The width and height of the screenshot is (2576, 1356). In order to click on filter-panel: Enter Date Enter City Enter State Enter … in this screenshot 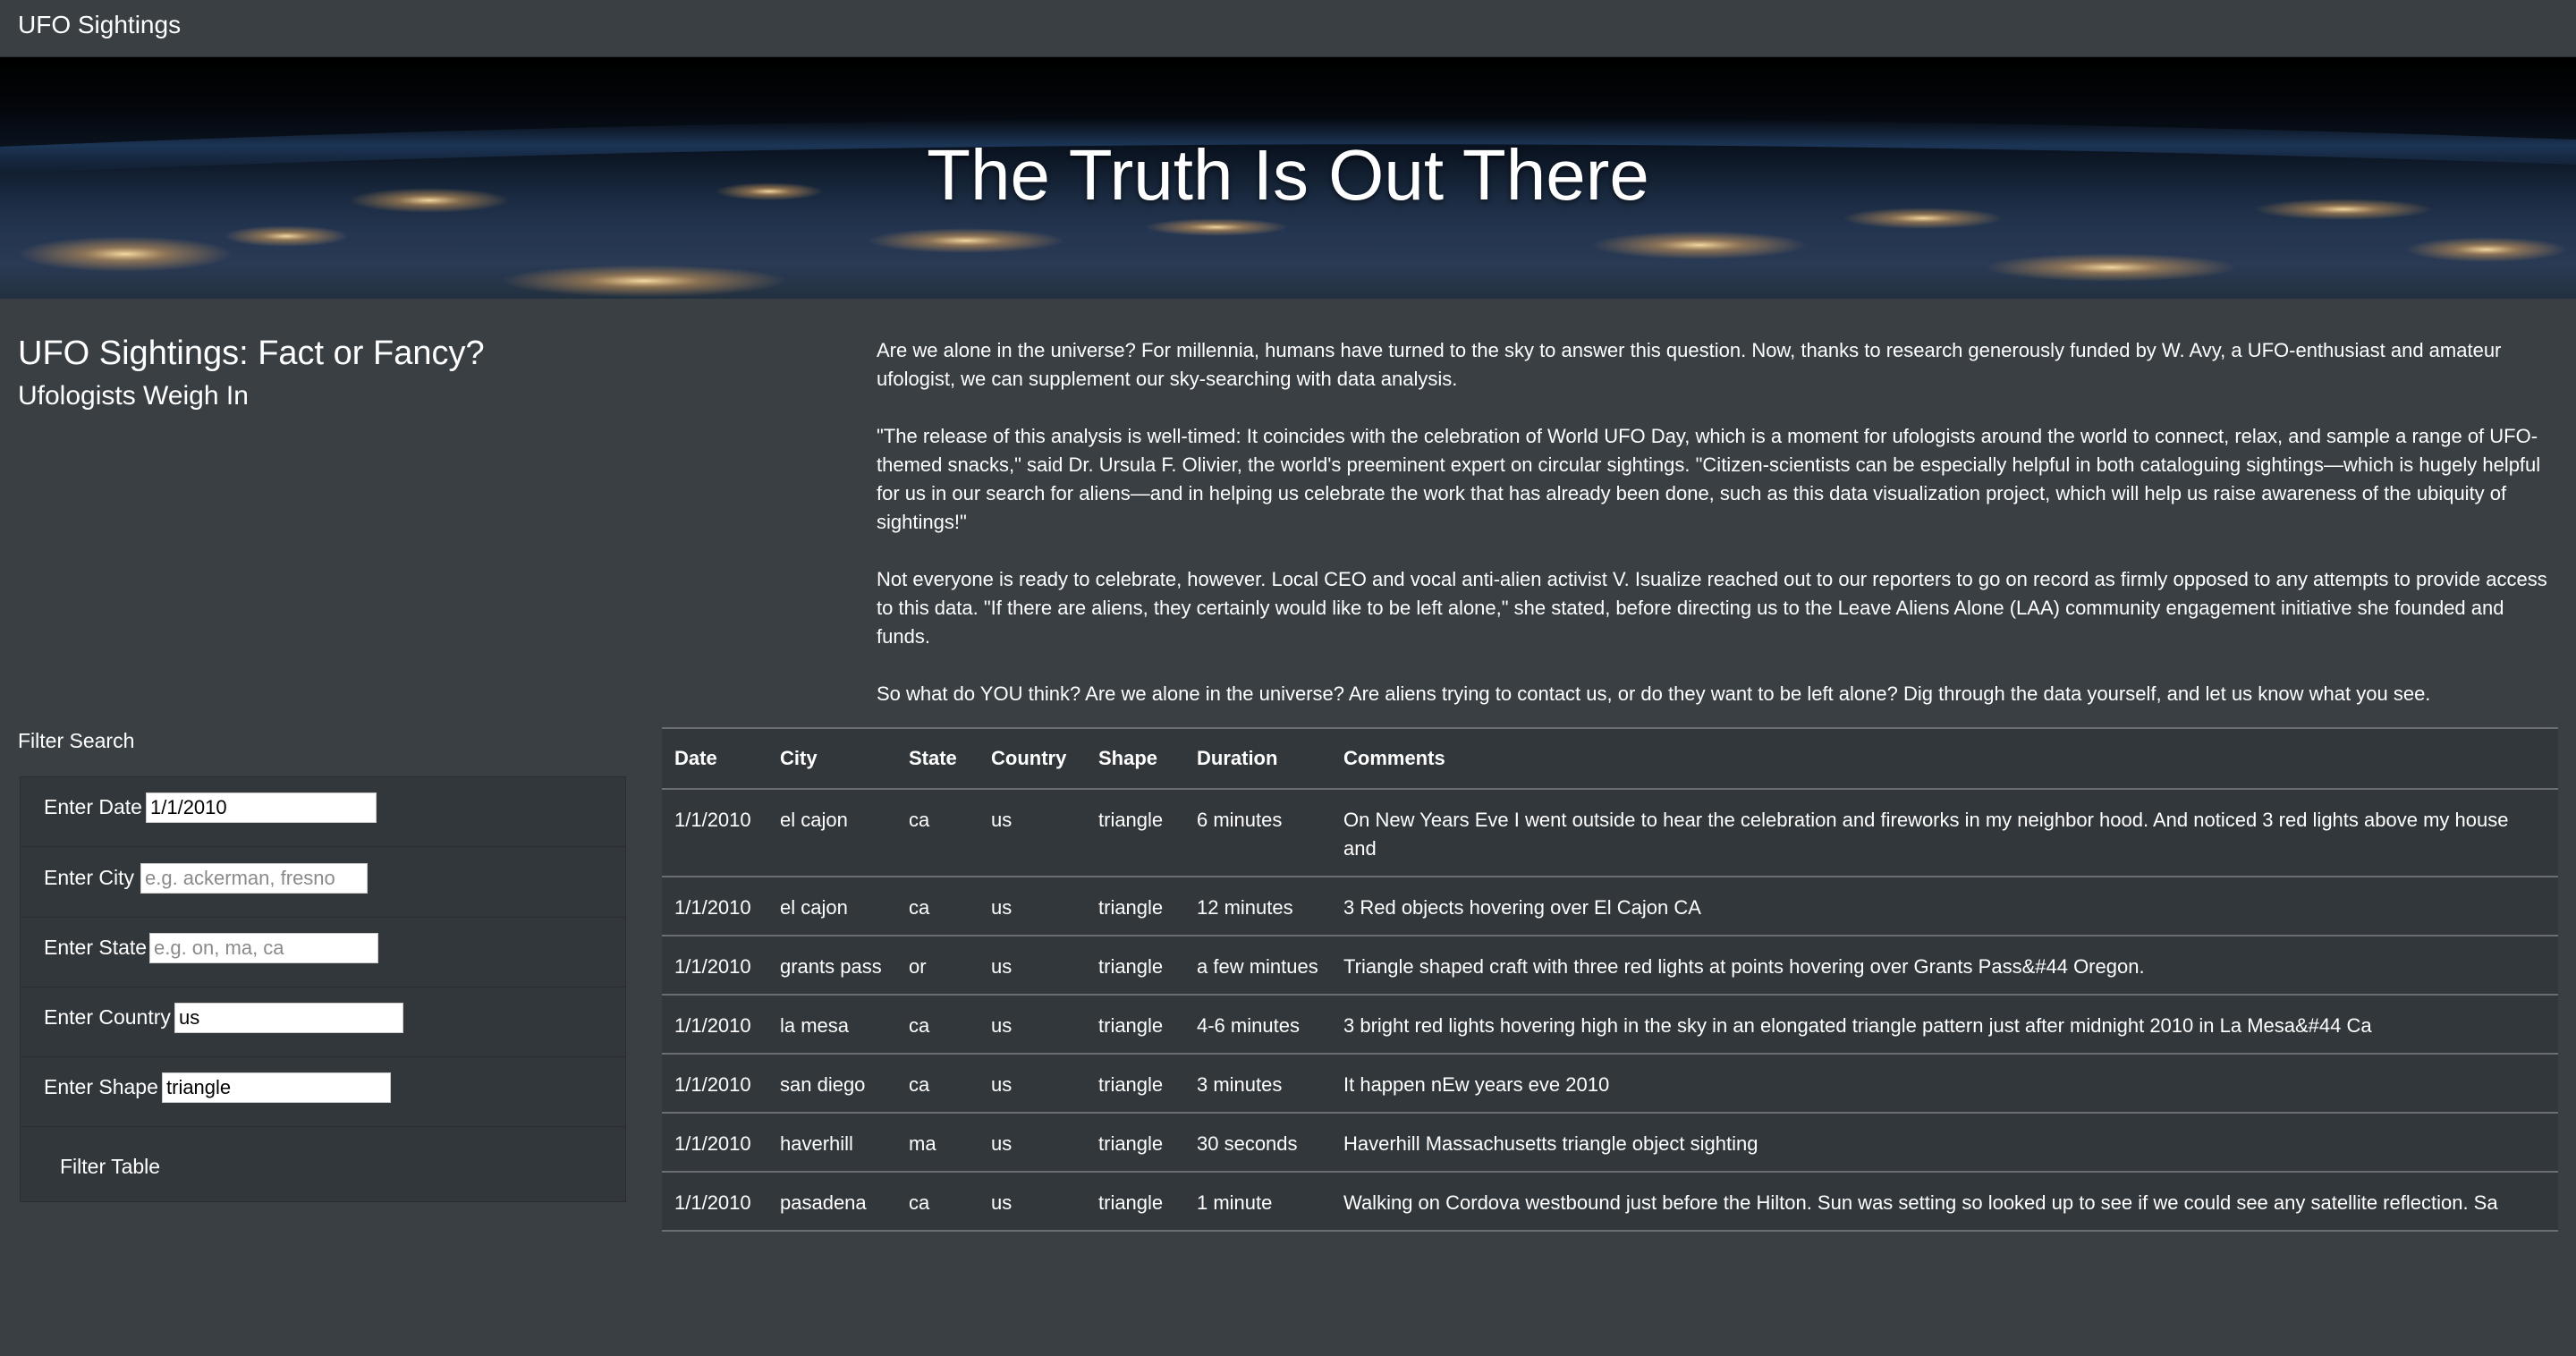, I will do `click(323, 989)`.